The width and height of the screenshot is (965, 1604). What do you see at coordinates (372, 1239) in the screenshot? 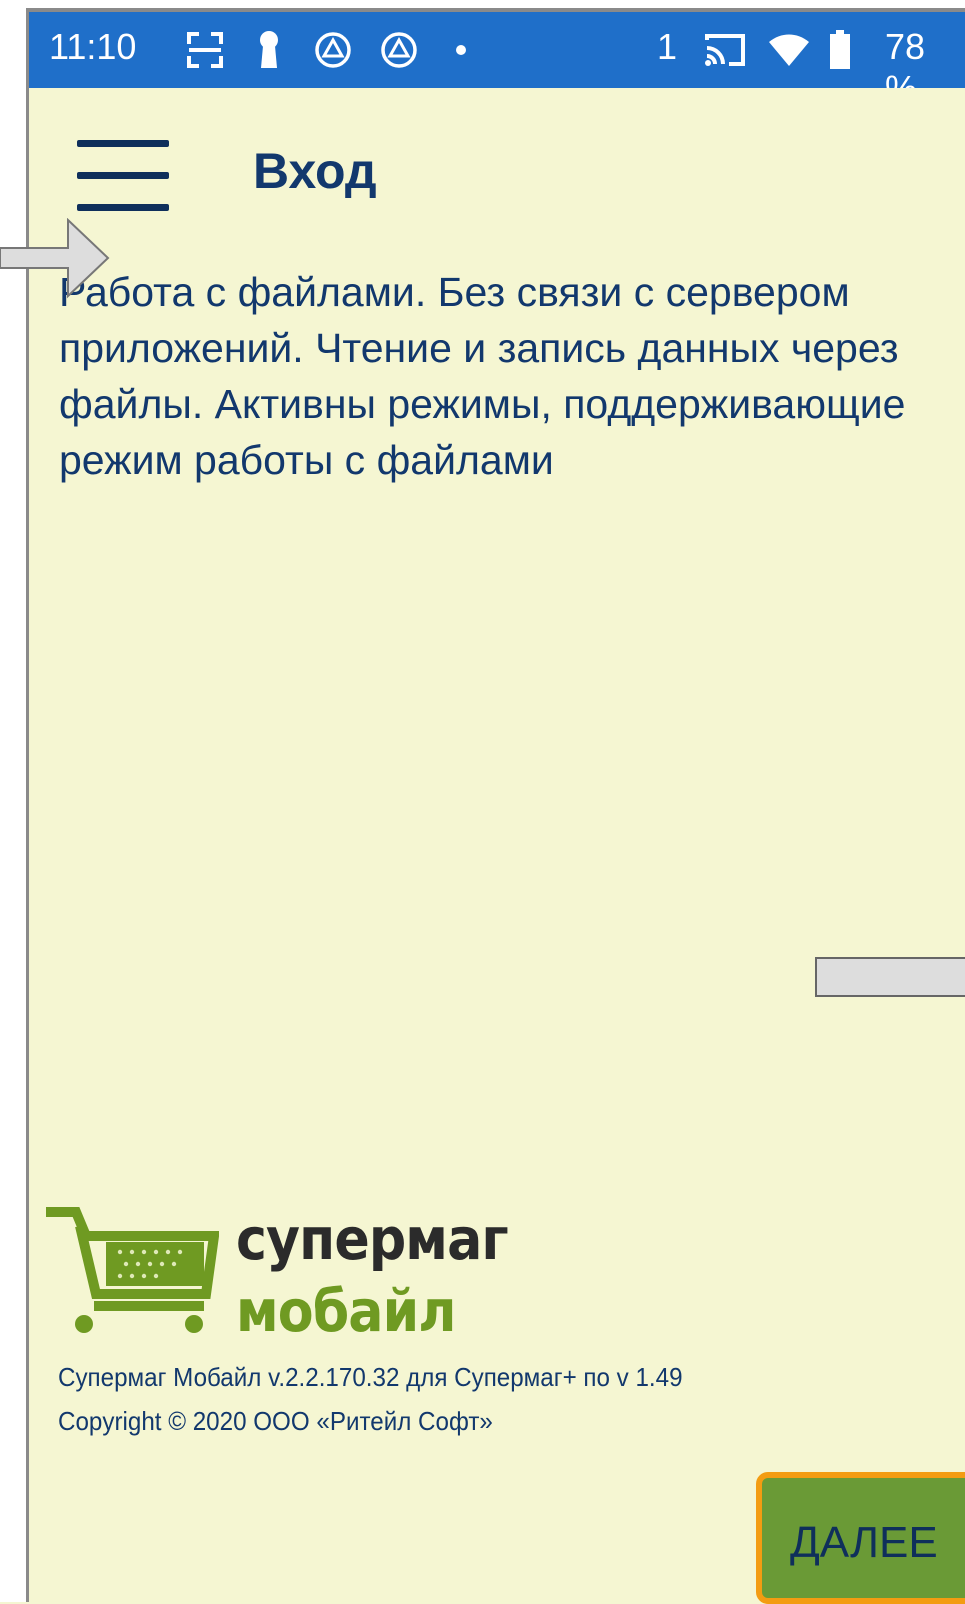
I see `logo-text-supermag: супермаг` at bounding box center [372, 1239].